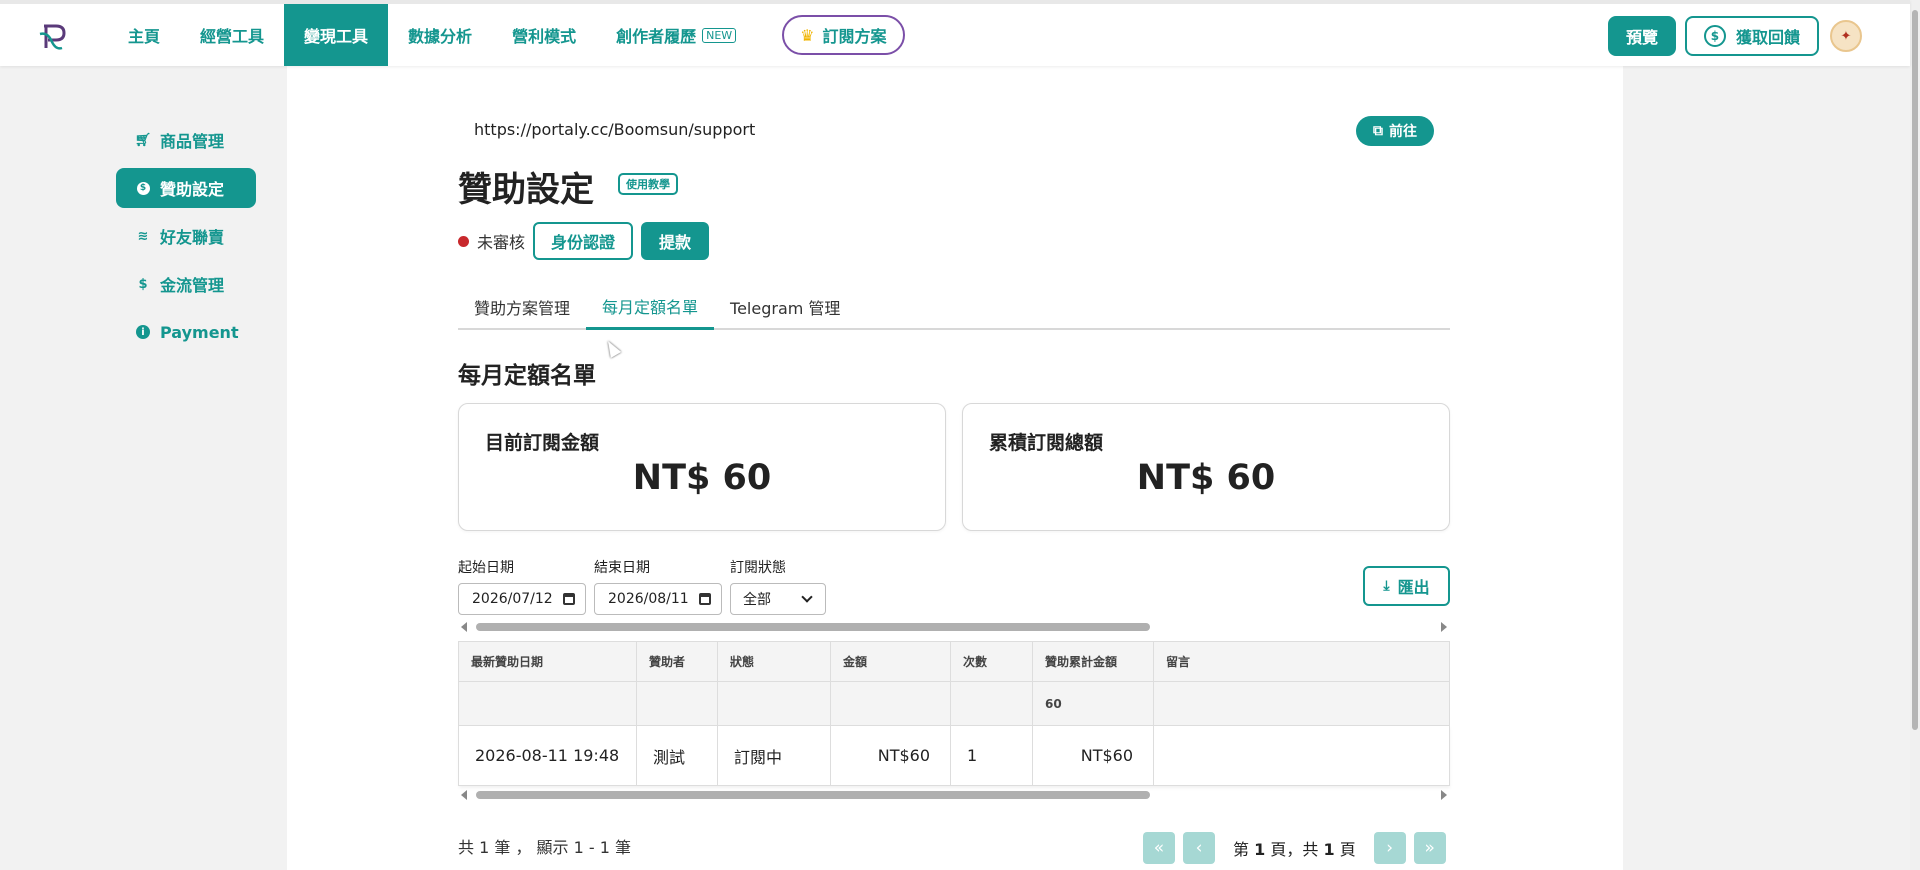  I want to click on table-summary-row: 60, so click(954, 703).